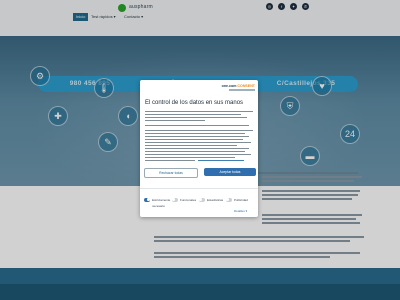  What do you see at coordinates (188, 200) in the screenshot?
I see `toggle-label: Funcionales` at bounding box center [188, 200].